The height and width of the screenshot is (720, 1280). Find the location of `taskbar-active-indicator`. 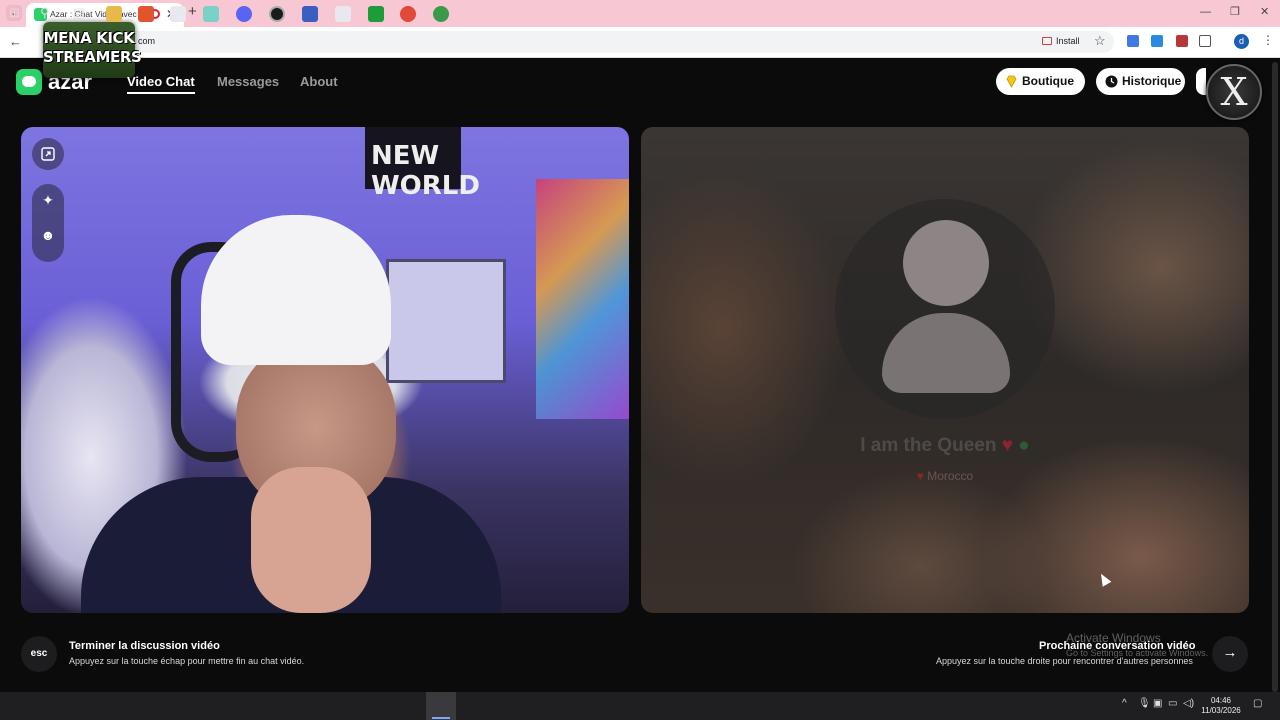

taskbar-active-indicator is located at coordinates (441, 718).